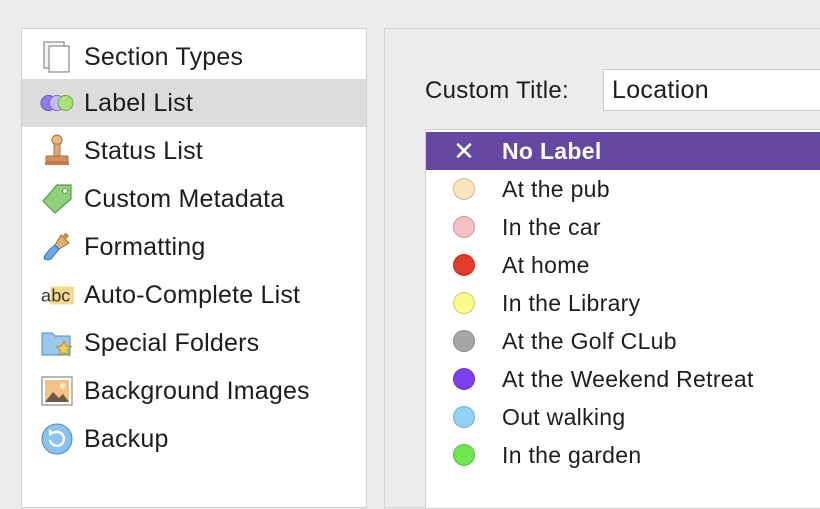 The height and width of the screenshot is (509, 820). Describe the element at coordinates (172, 342) in the screenshot. I see `sidebar-item-label: Special Folders` at that location.